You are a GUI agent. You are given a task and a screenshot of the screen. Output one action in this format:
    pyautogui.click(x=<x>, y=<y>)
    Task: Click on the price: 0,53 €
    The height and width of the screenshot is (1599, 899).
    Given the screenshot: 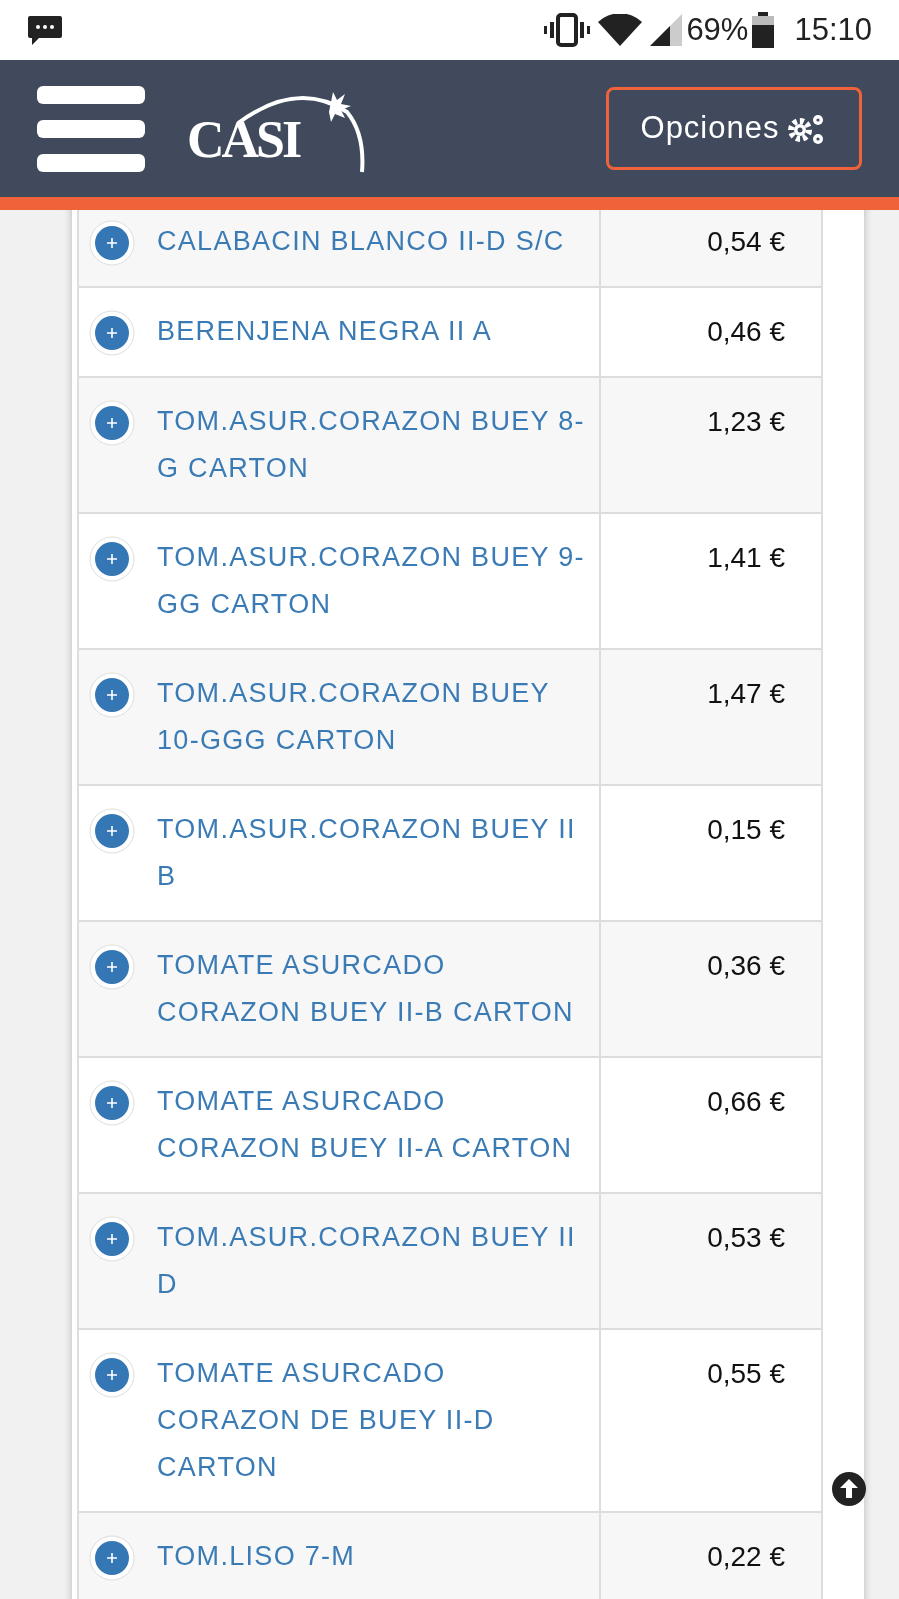 What is the action you would take?
    pyautogui.click(x=746, y=1238)
    